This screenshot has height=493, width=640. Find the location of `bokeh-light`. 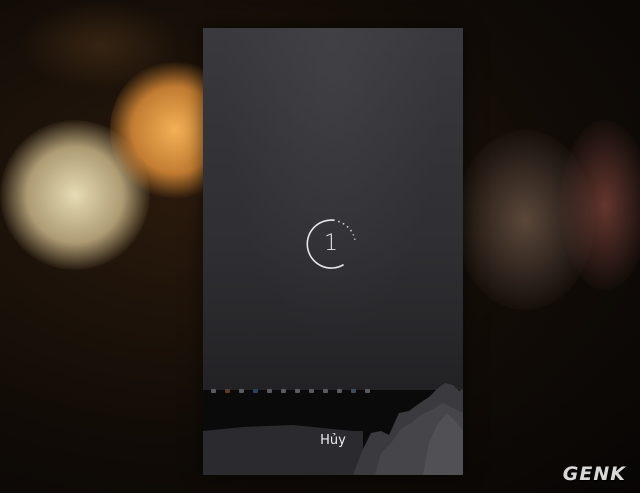

bokeh-light is located at coordinates (600, 205).